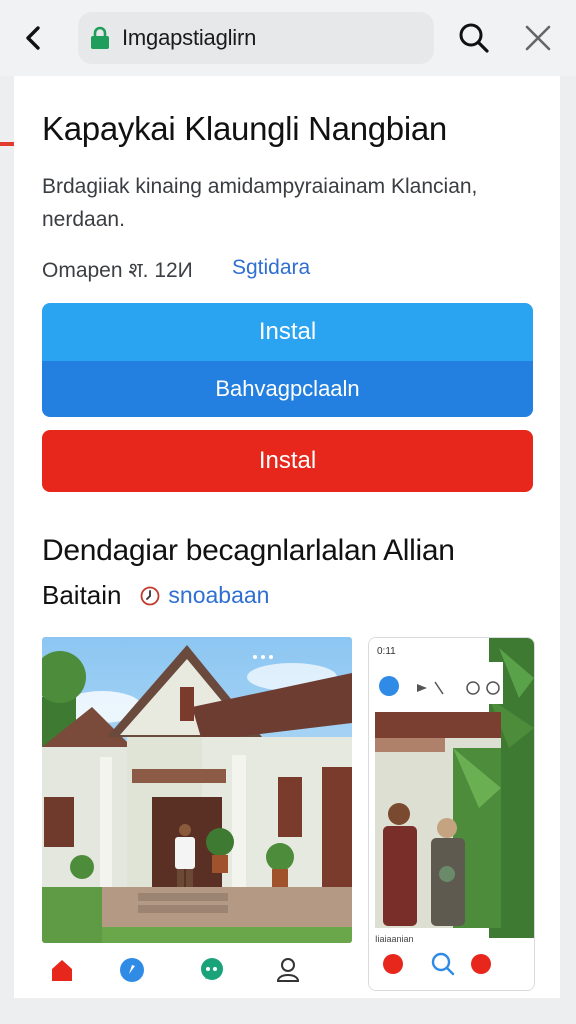 The width and height of the screenshot is (576, 1024). I want to click on phone-screenshot: 0:11 Iiaiaanian, so click(451, 814).